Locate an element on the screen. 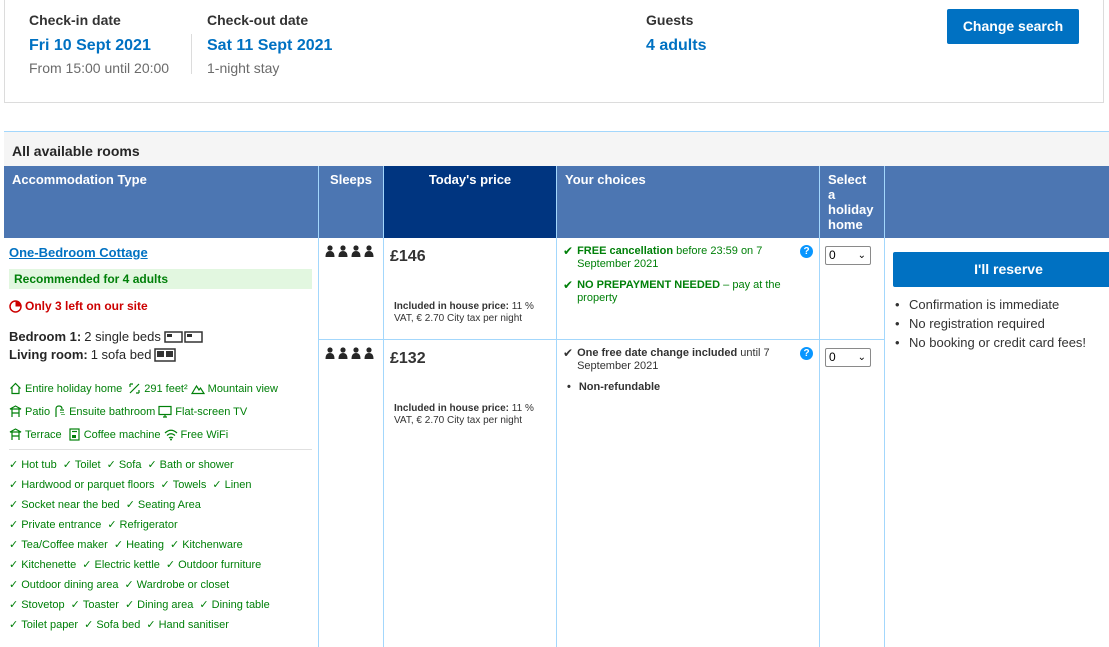  quantity-select-option-1: 0 ⌄ is located at coordinates (848, 255).